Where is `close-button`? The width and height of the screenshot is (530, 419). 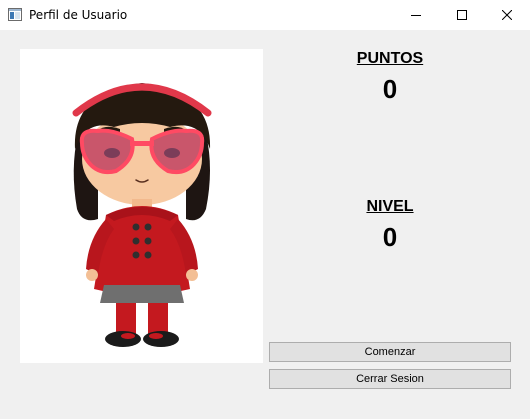 close-button is located at coordinates (507, 15).